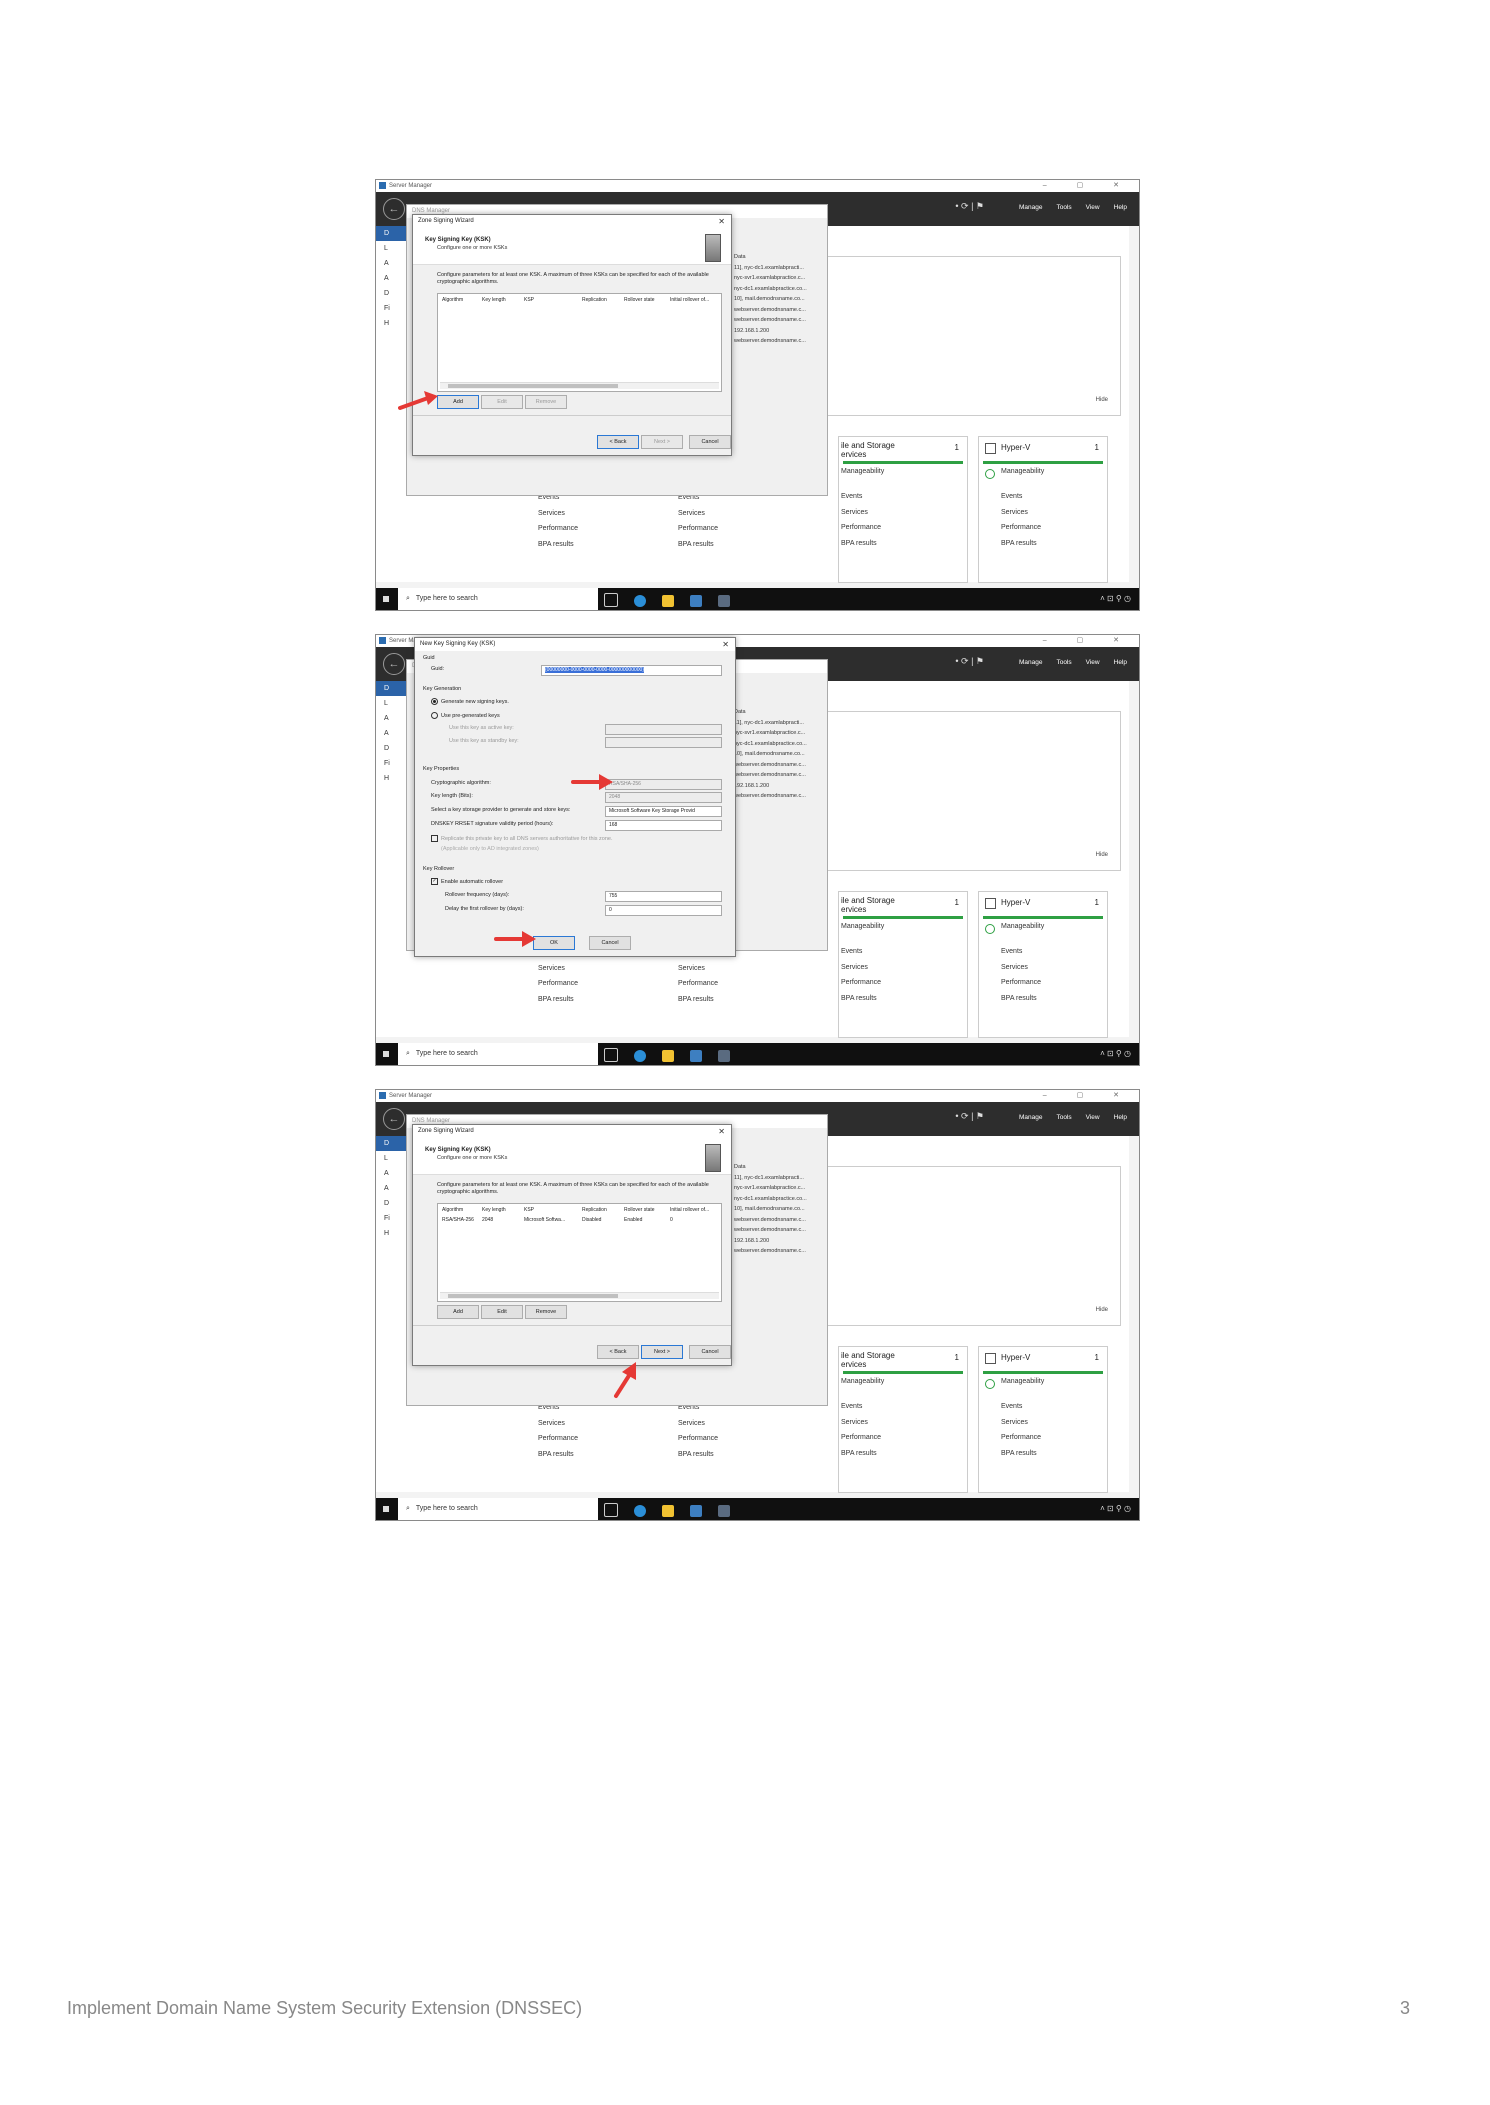 Image resolution: width=1490 pixels, height=2105 pixels. I want to click on window-controls: – ▢ ✕, so click(1088, 186).